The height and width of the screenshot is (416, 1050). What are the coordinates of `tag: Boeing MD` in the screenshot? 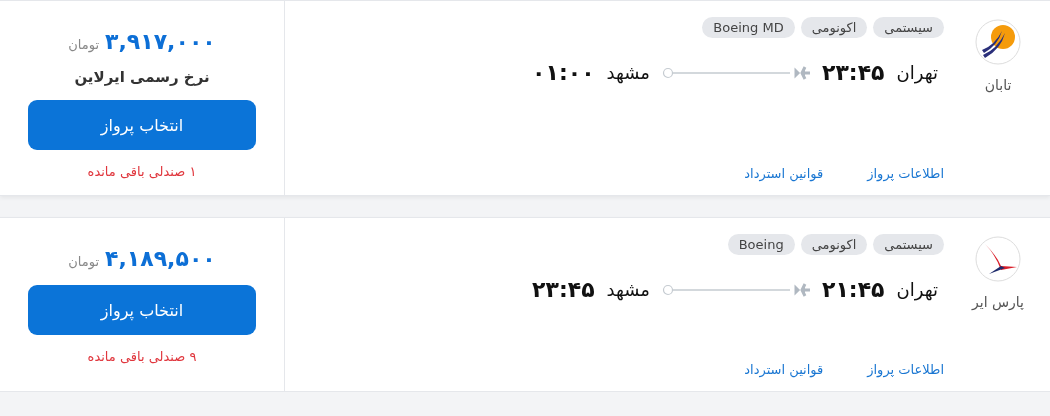 It's located at (748, 27).